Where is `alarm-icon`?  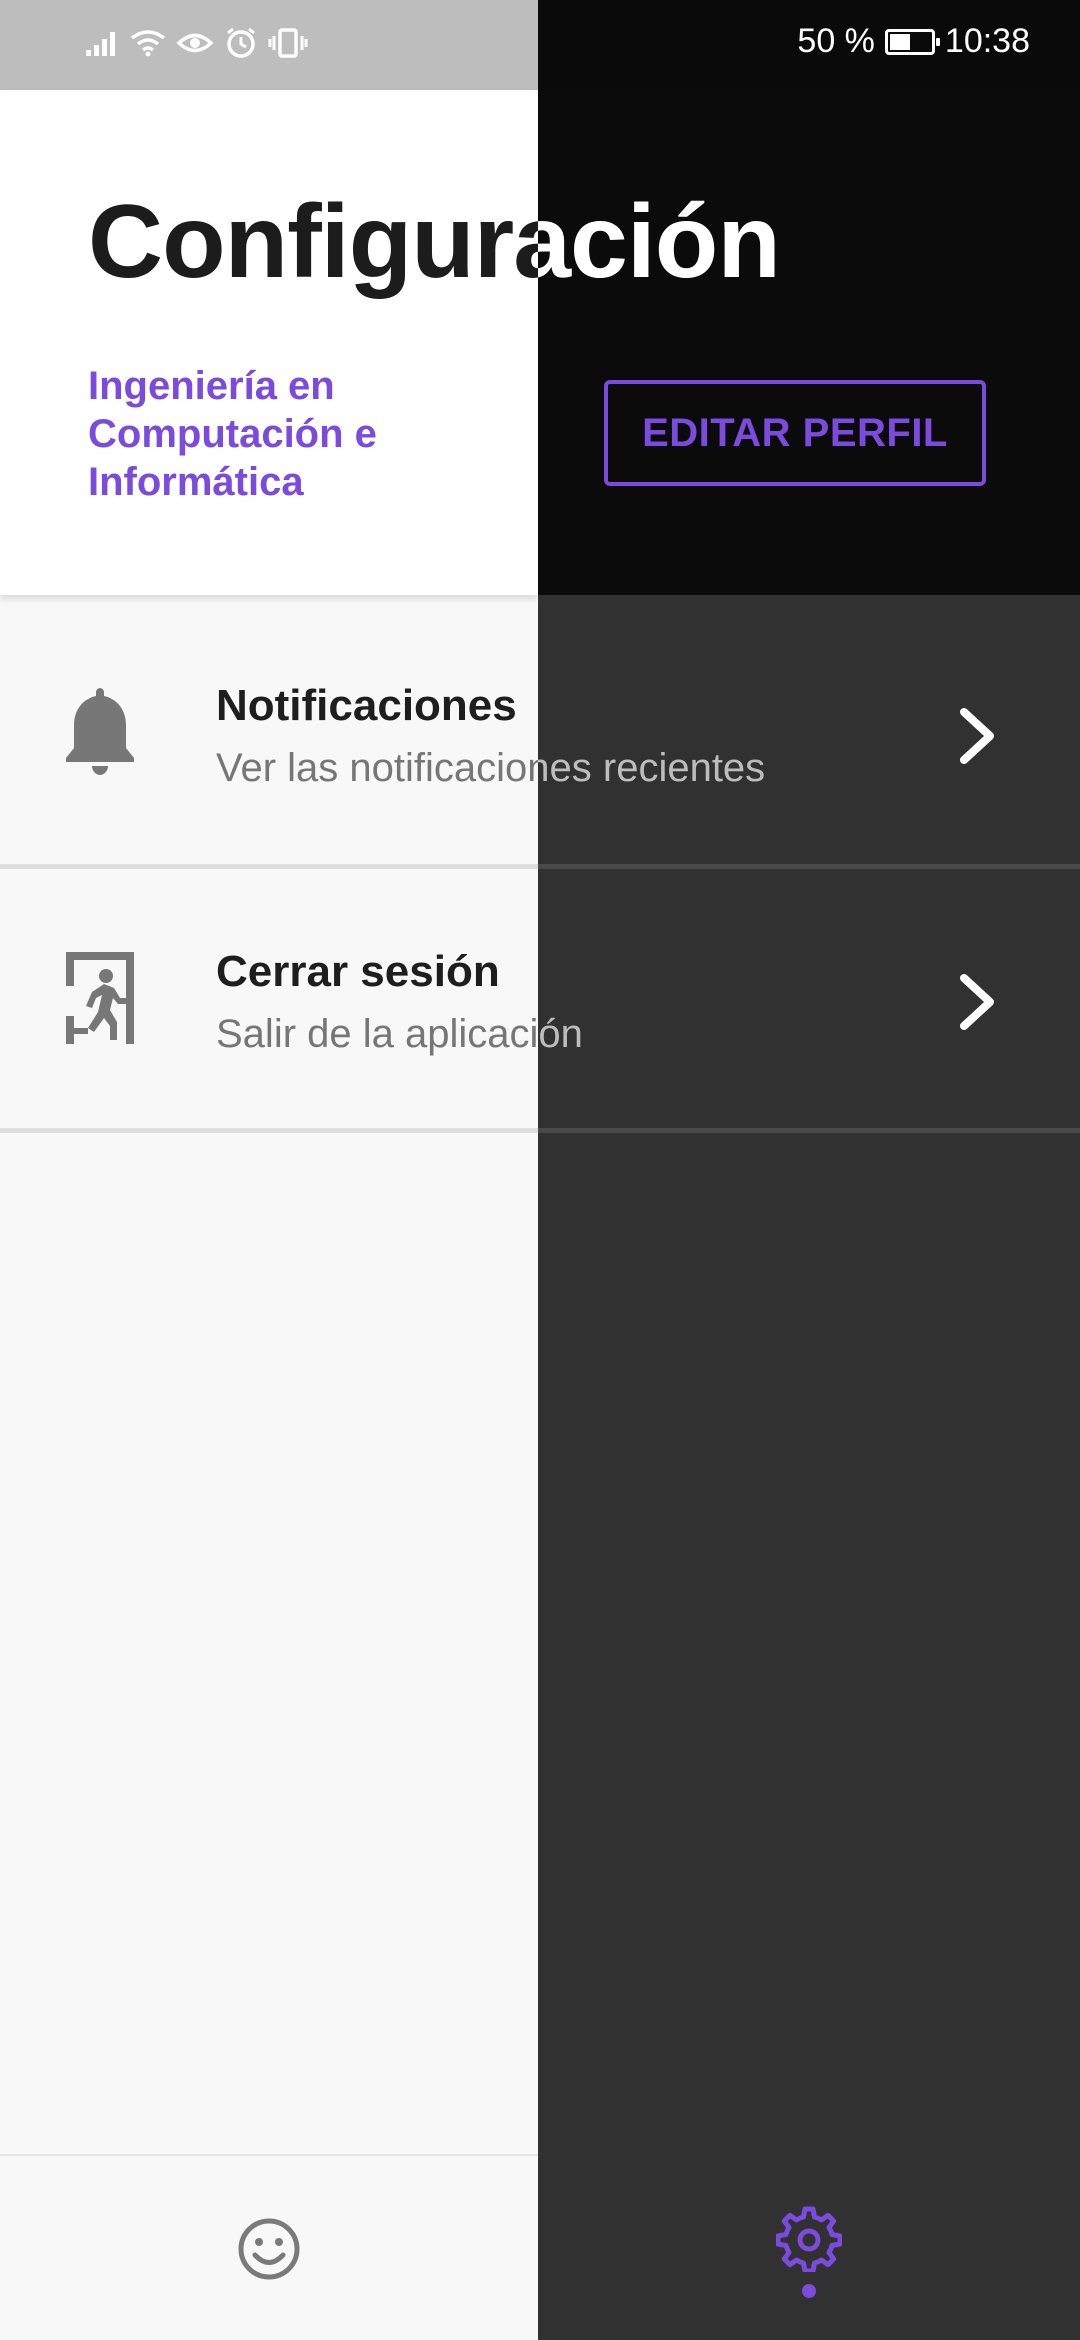
alarm-icon is located at coordinates (241, 42).